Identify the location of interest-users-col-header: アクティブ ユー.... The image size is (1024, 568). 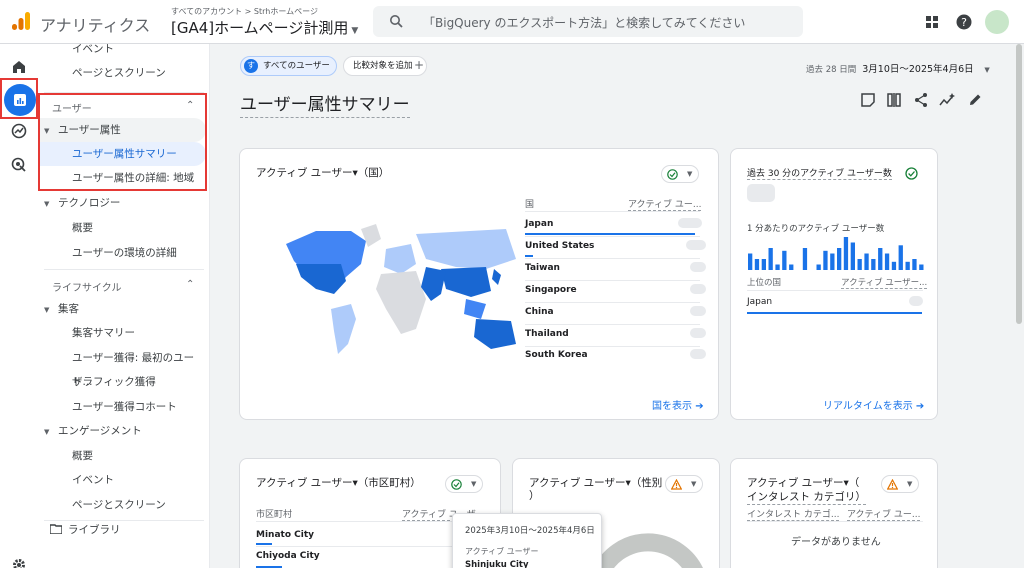
(884, 514).